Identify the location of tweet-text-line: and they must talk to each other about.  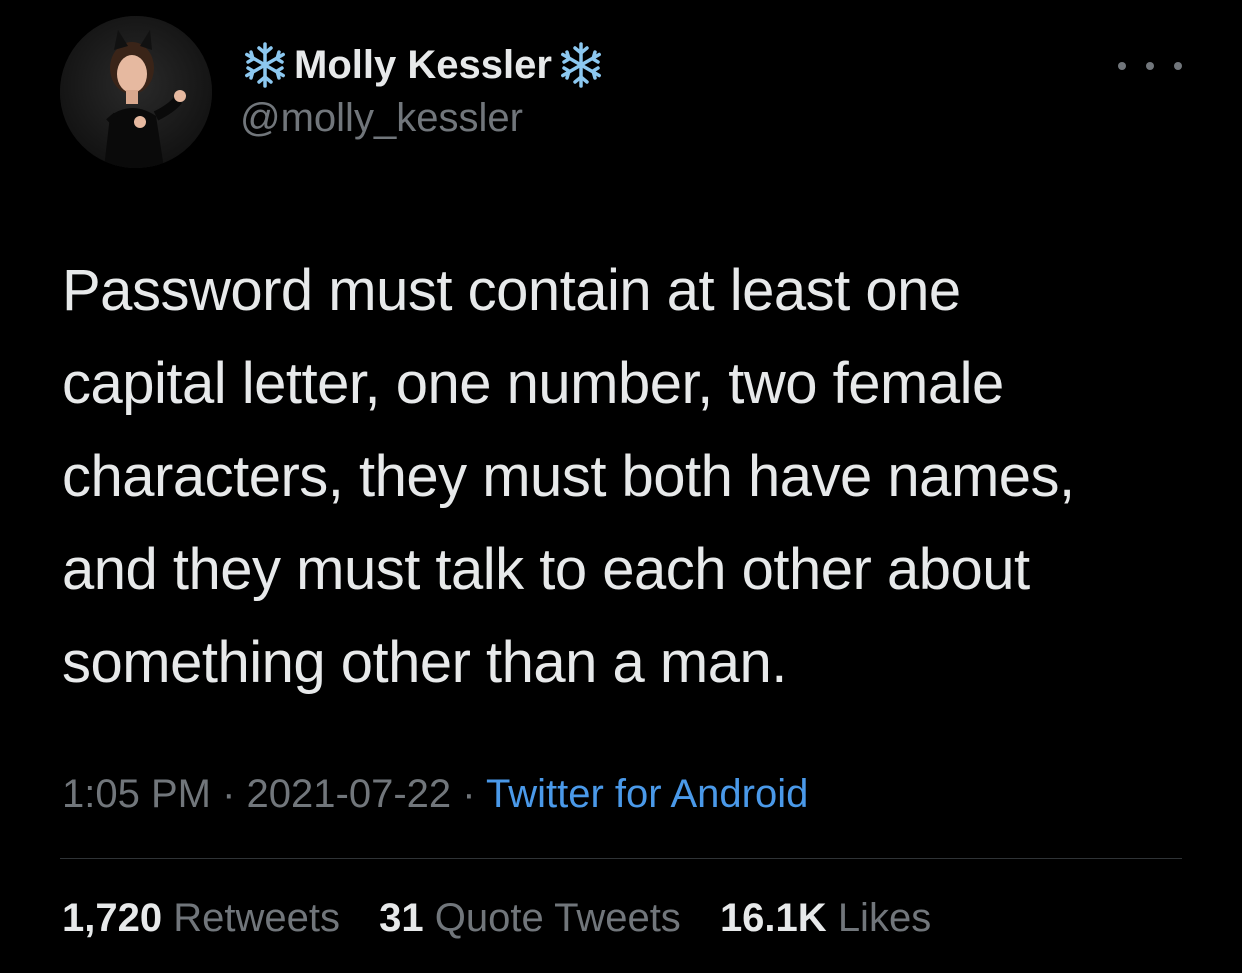
(546, 569).